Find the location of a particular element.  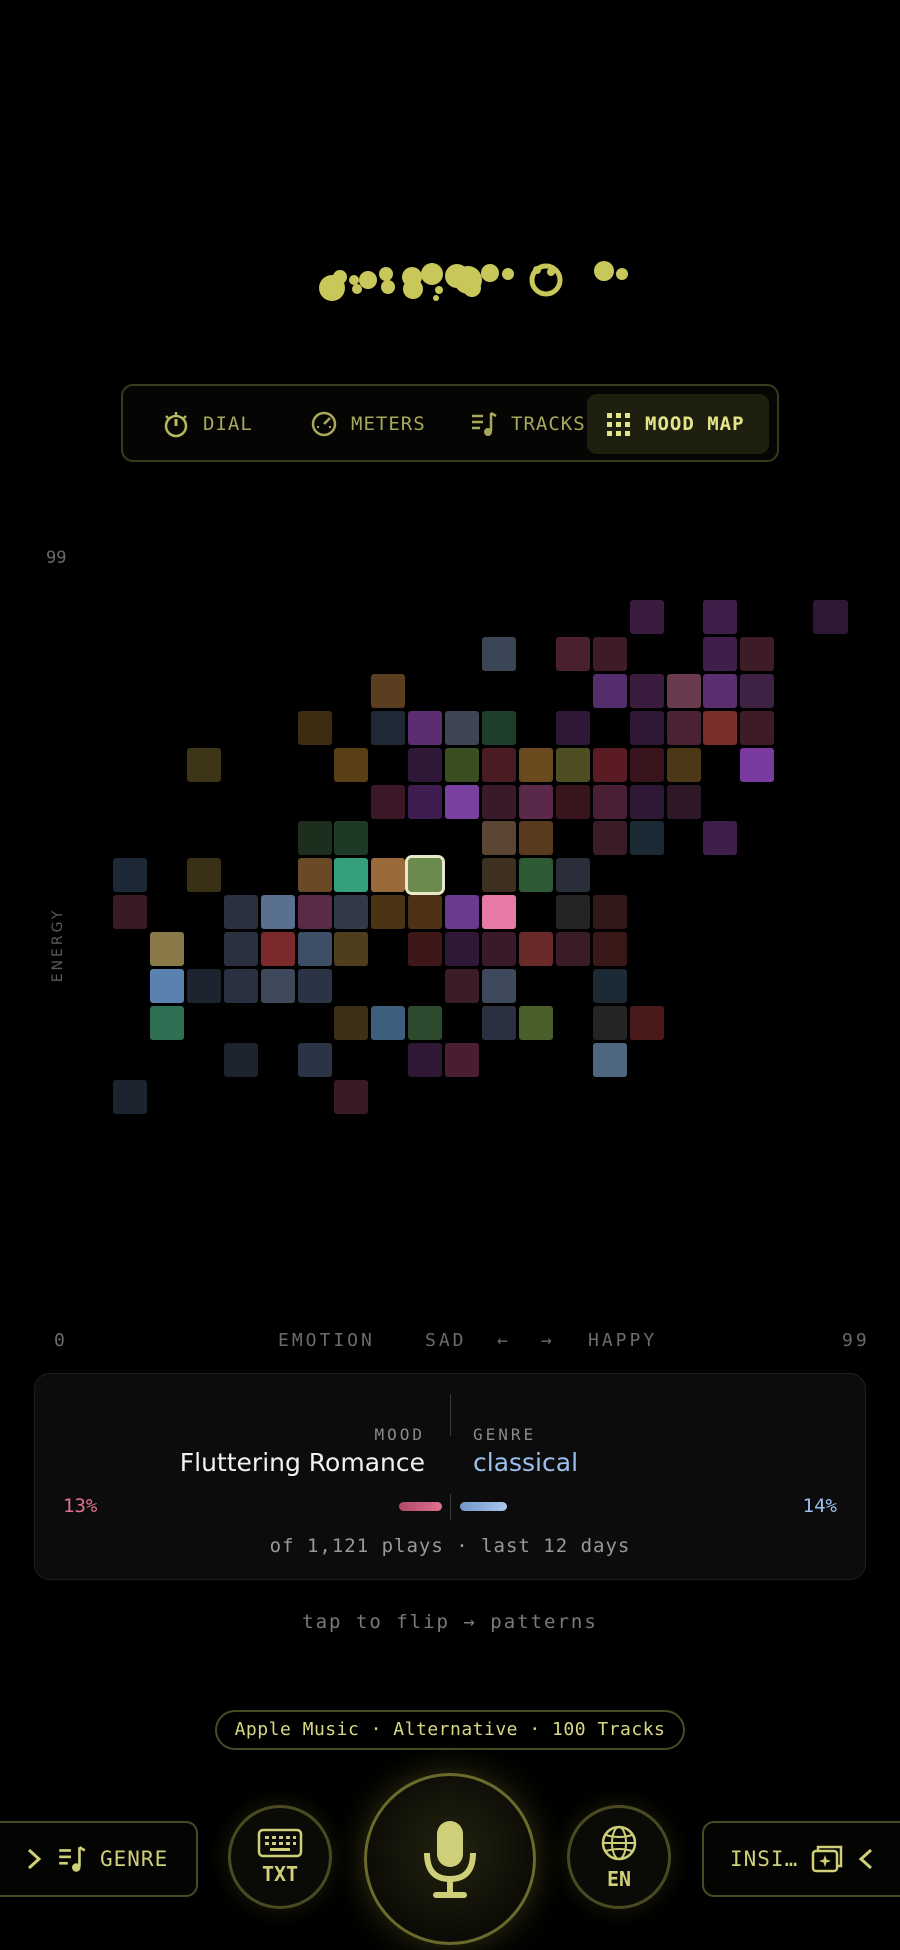

text-input-button: TXT is located at coordinates (280, 1857).